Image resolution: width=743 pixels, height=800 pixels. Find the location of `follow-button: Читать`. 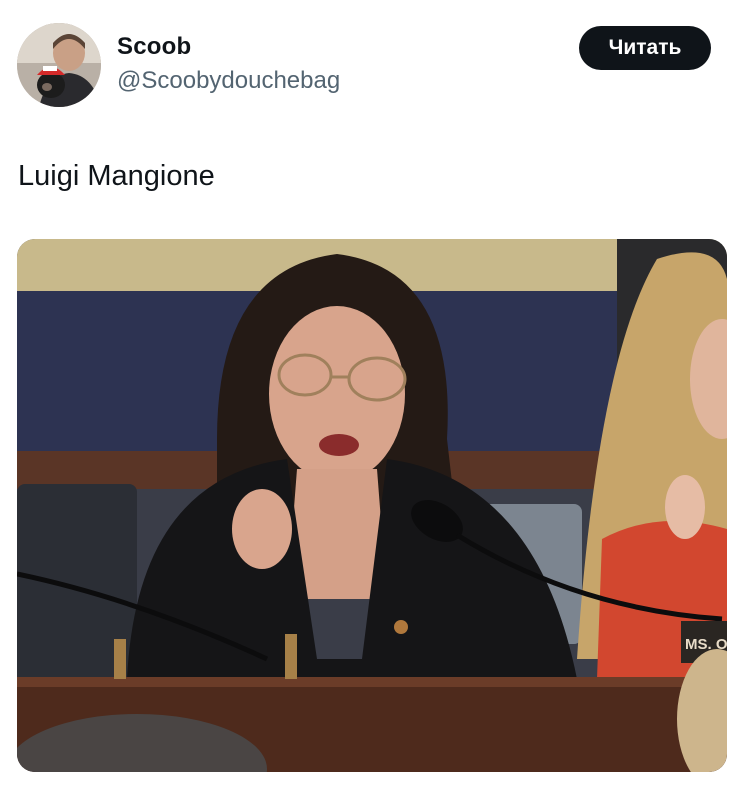

follow-button: Читать is located at coordinates (645, 48).